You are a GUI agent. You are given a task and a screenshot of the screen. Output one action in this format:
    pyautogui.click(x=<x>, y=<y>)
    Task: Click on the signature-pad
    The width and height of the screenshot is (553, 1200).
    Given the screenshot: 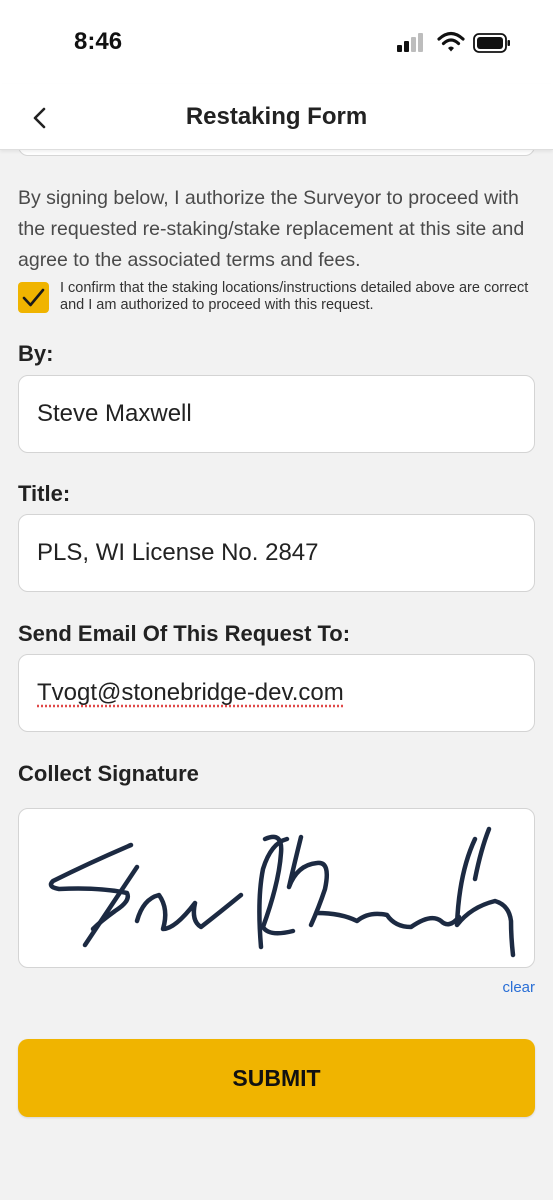 What is the action you would take?
    pyautogui.click(x=276, y=888)
    